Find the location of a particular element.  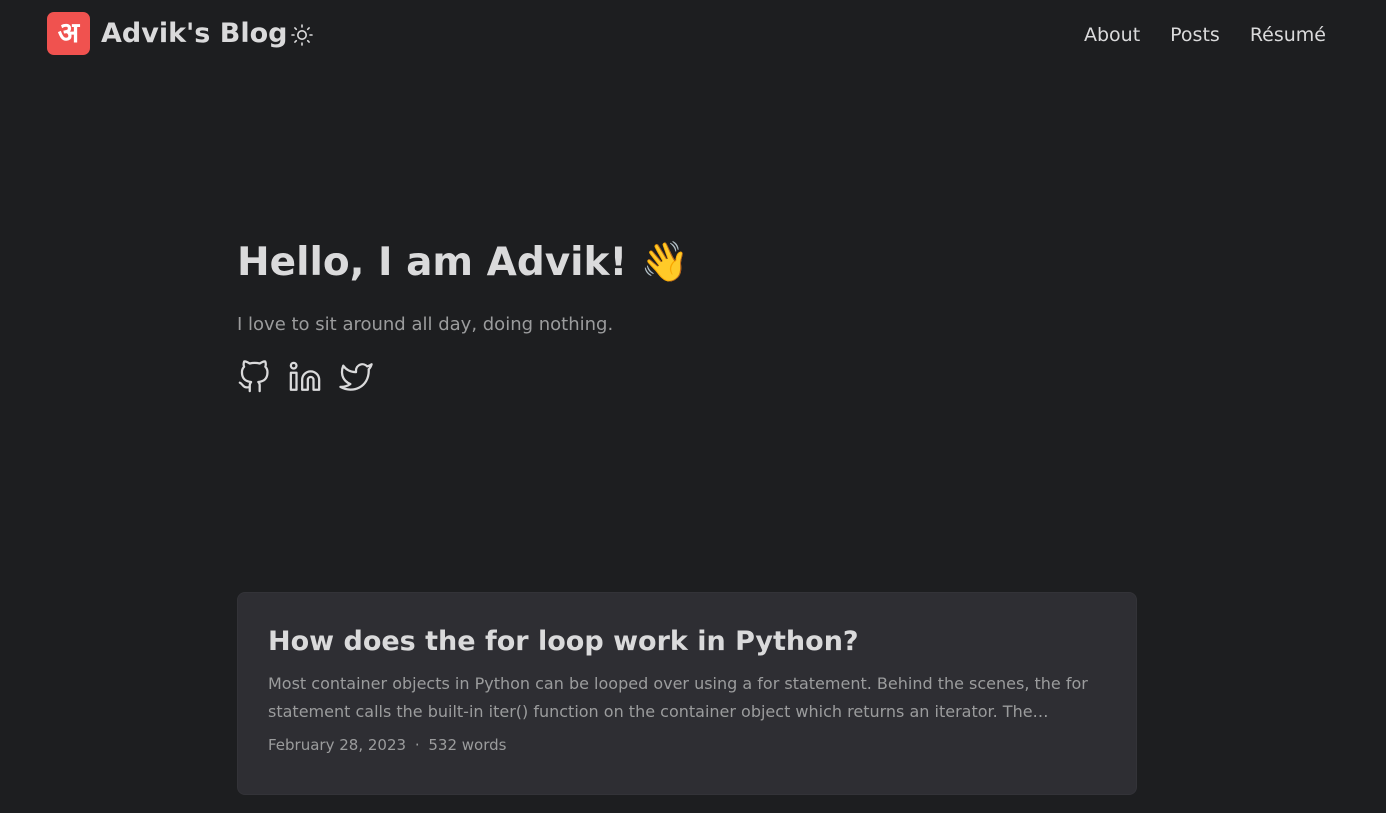

github-link is located at coordinates (254, 377).